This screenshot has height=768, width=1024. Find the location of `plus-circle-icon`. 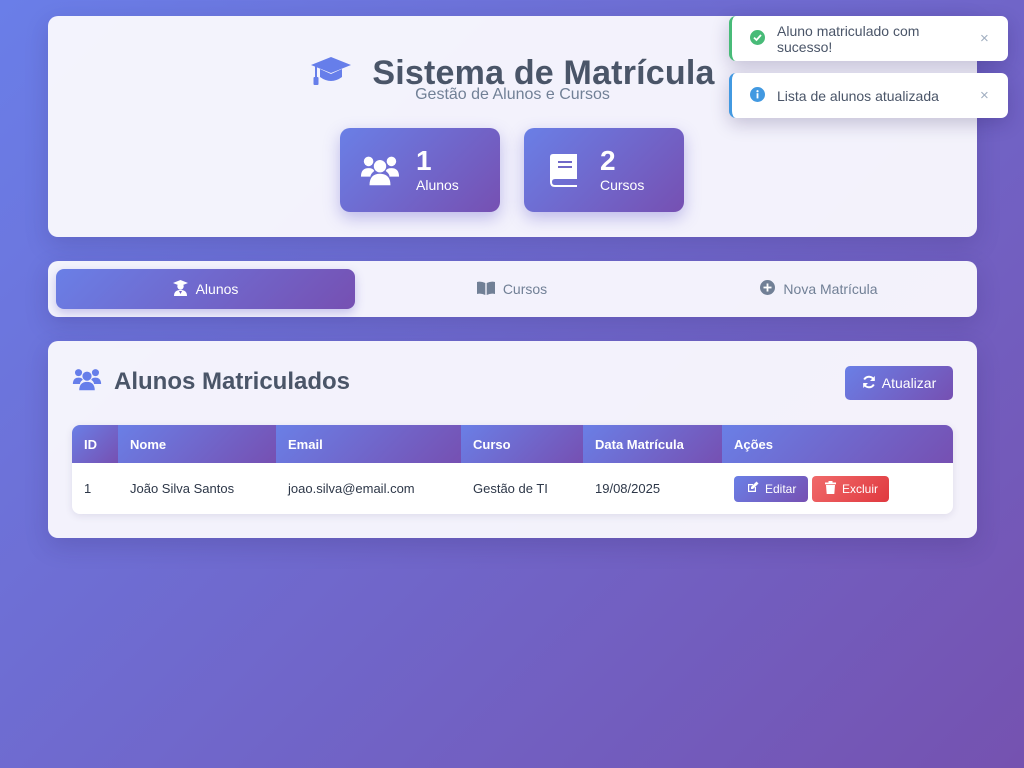

plus-circle-icon is located at coordinates (768, 289).